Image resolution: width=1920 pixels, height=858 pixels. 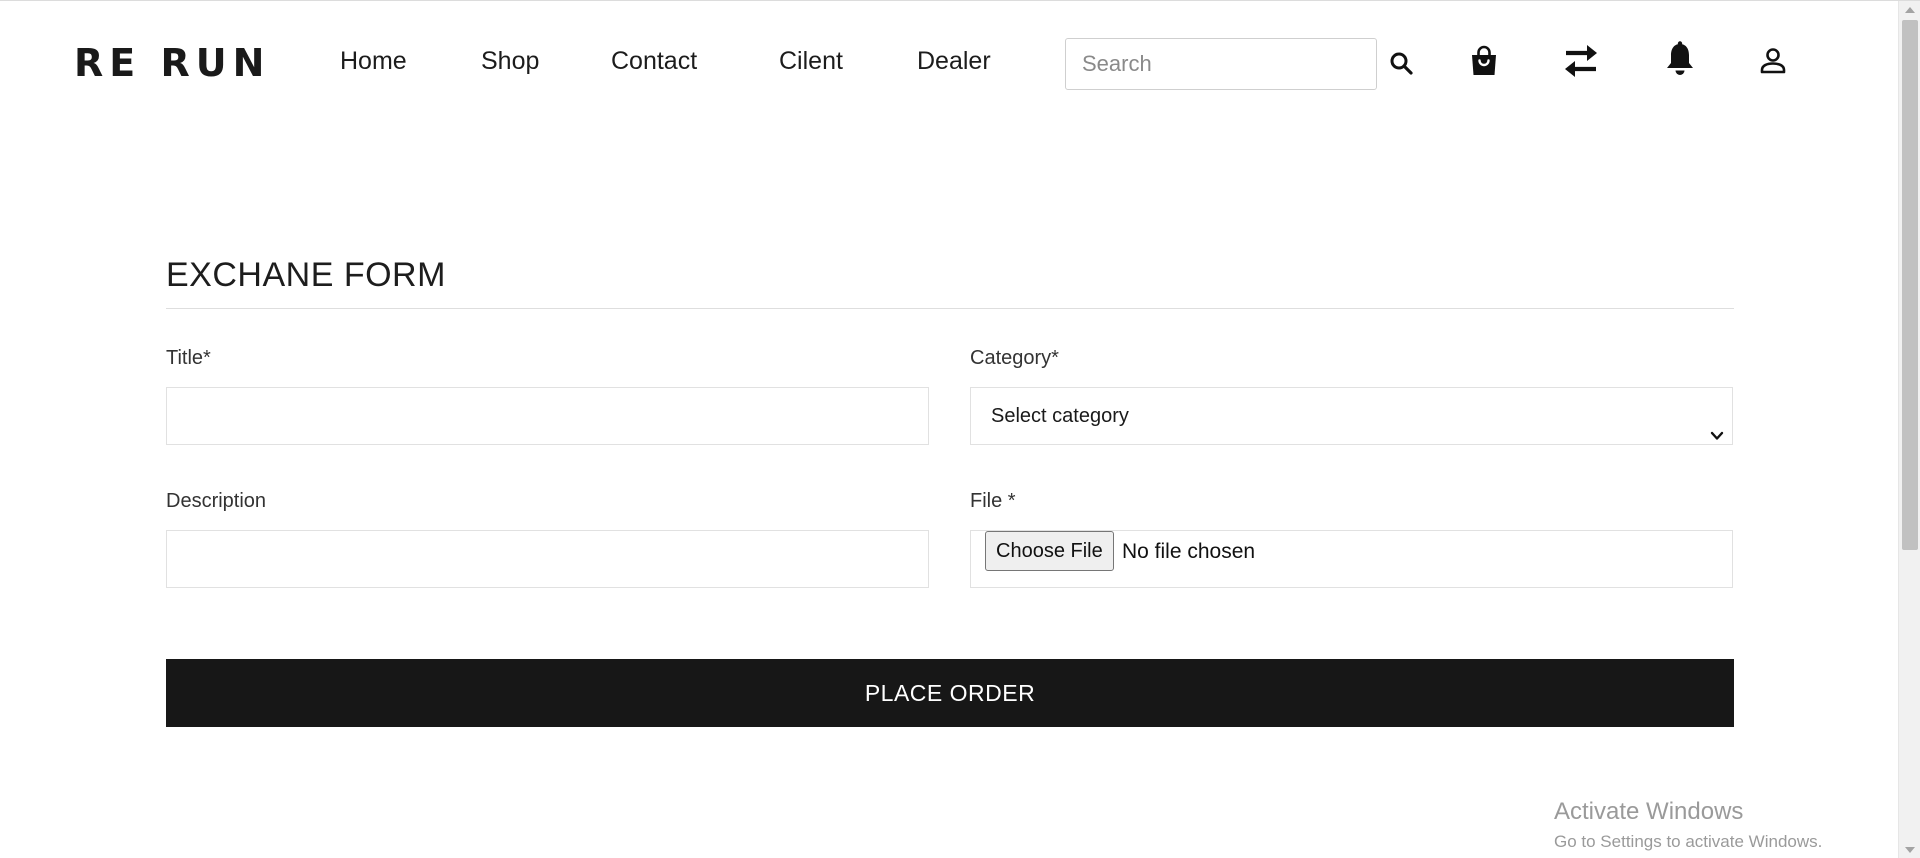 What do you see at coordinates (510, 61) in the screenshot?
I see `nav-link-shop: Shop` at bounding box center [510, 61].